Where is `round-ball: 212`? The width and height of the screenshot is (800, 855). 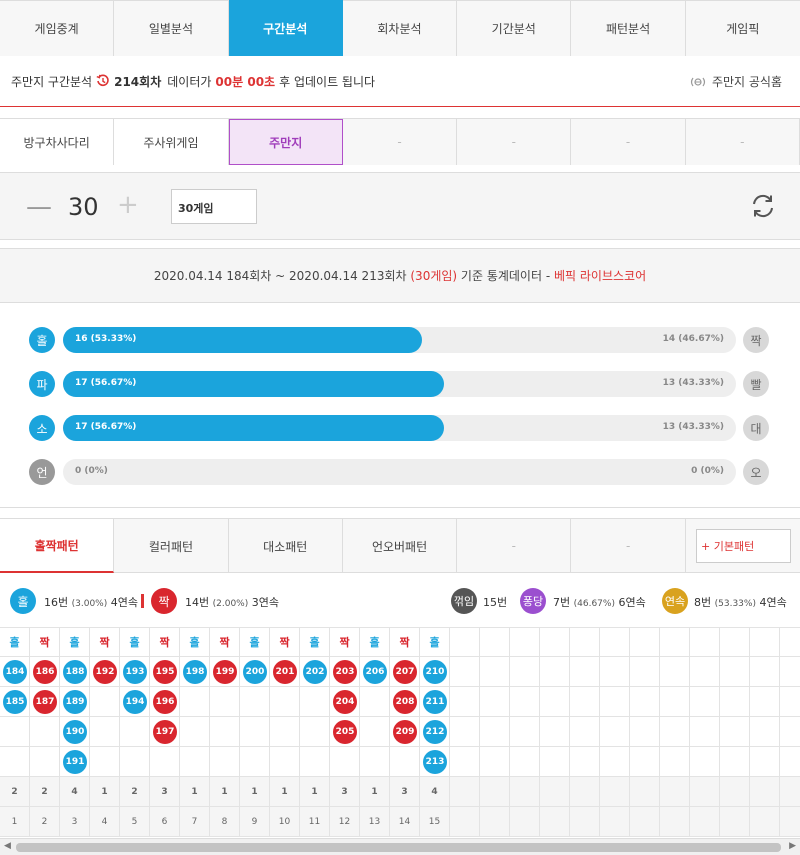
round-ball: 212 is located at coordinates (435, 732).